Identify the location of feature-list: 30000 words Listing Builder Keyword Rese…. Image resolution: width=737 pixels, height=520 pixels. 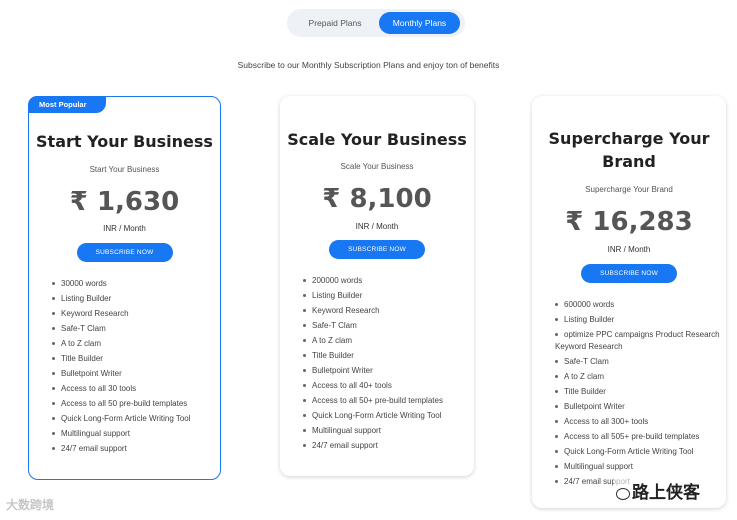
(132, 368).